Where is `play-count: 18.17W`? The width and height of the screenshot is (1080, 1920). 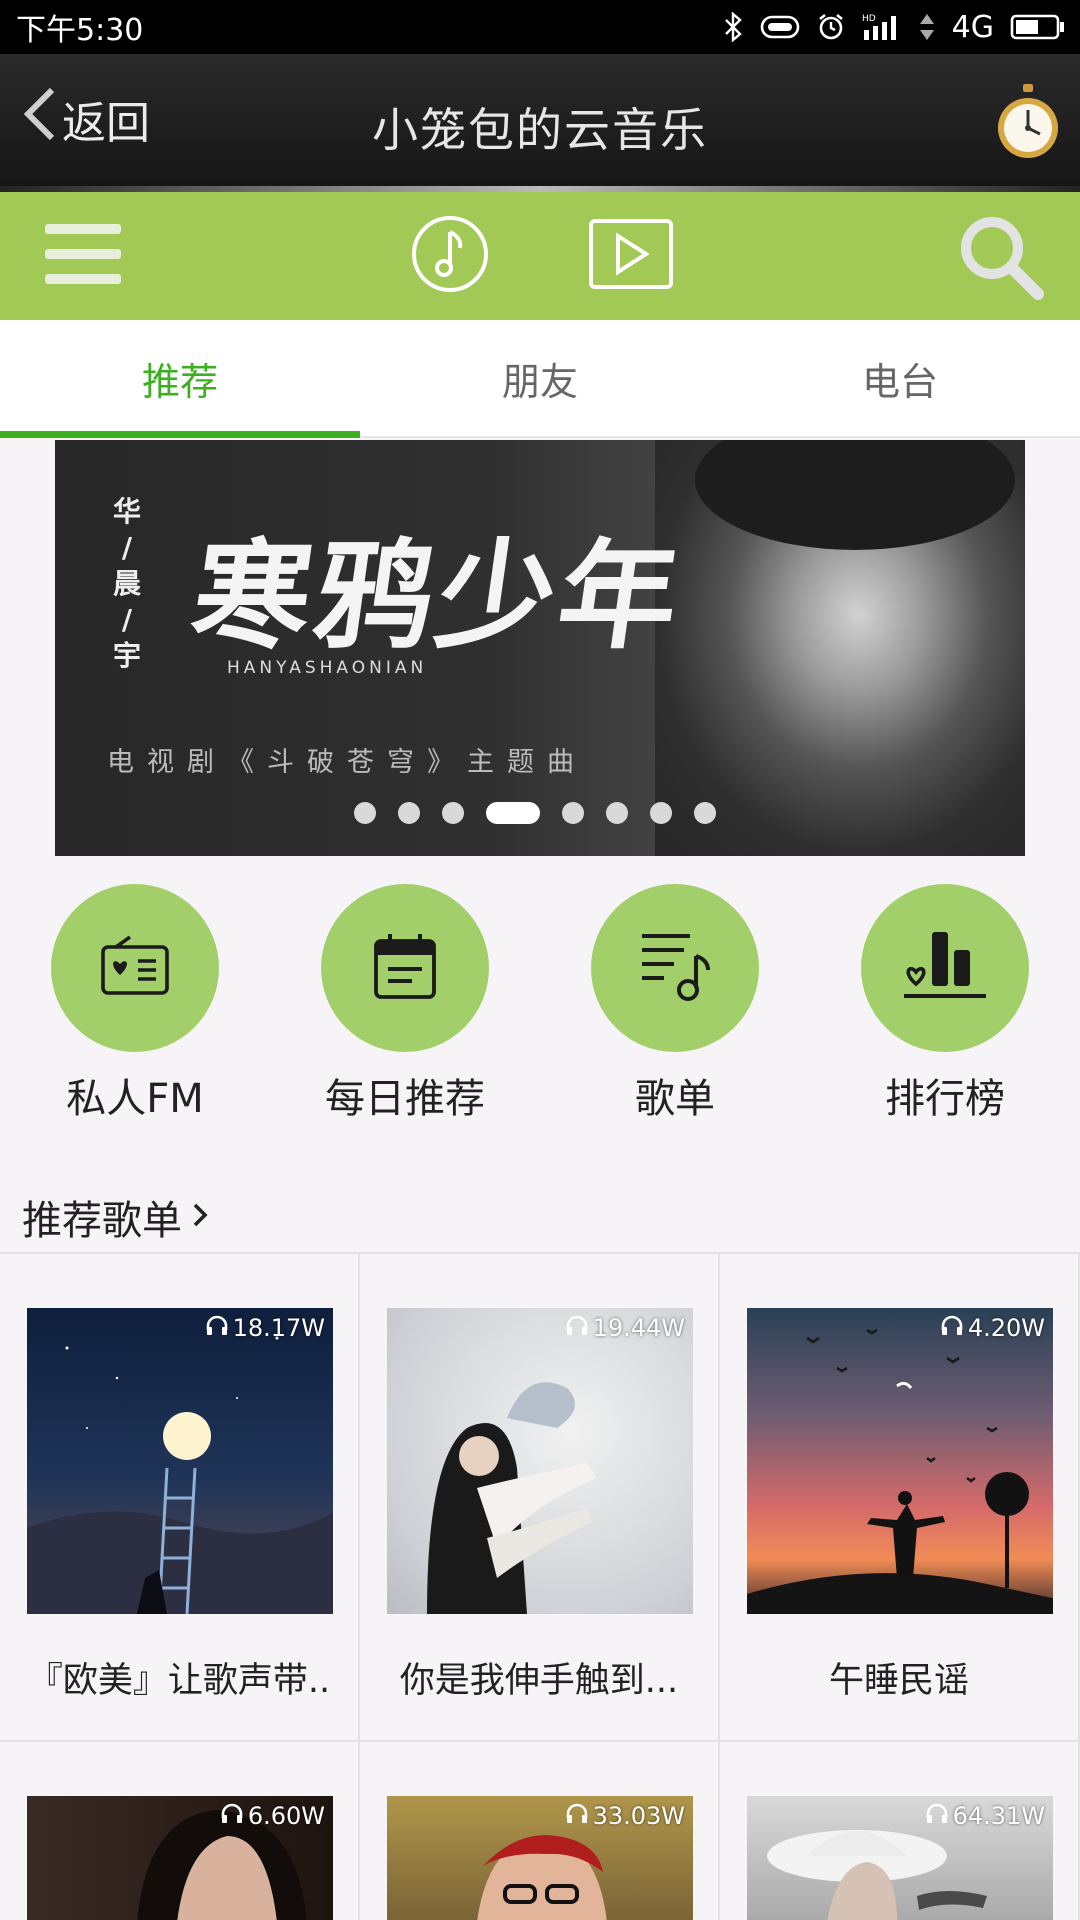
play-count: 18.17W is located at coordinates (265, 1328).